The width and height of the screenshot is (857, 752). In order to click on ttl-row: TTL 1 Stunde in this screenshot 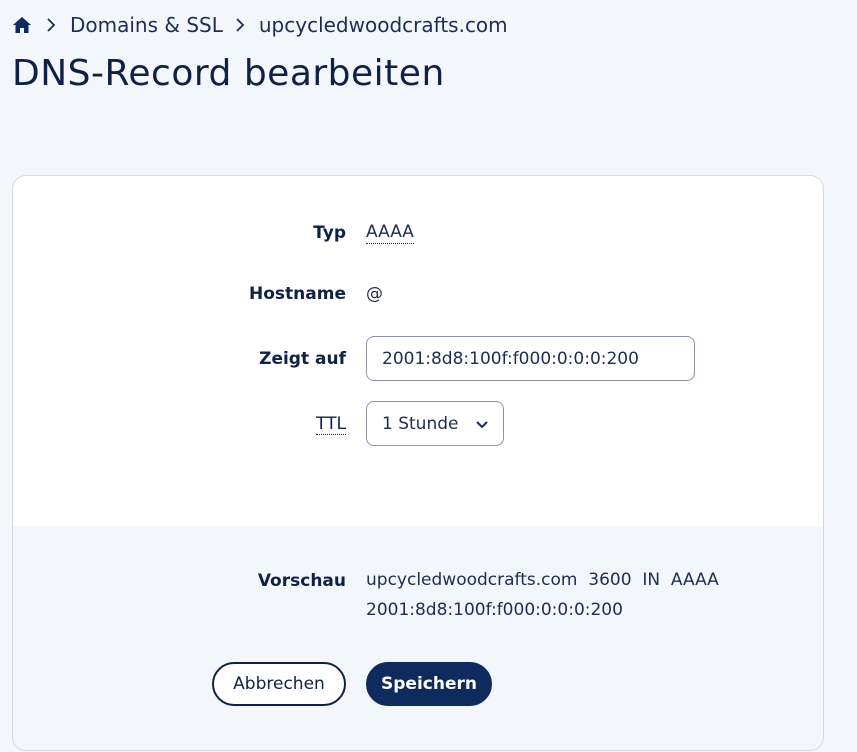, I will do `click(418, 423)`.